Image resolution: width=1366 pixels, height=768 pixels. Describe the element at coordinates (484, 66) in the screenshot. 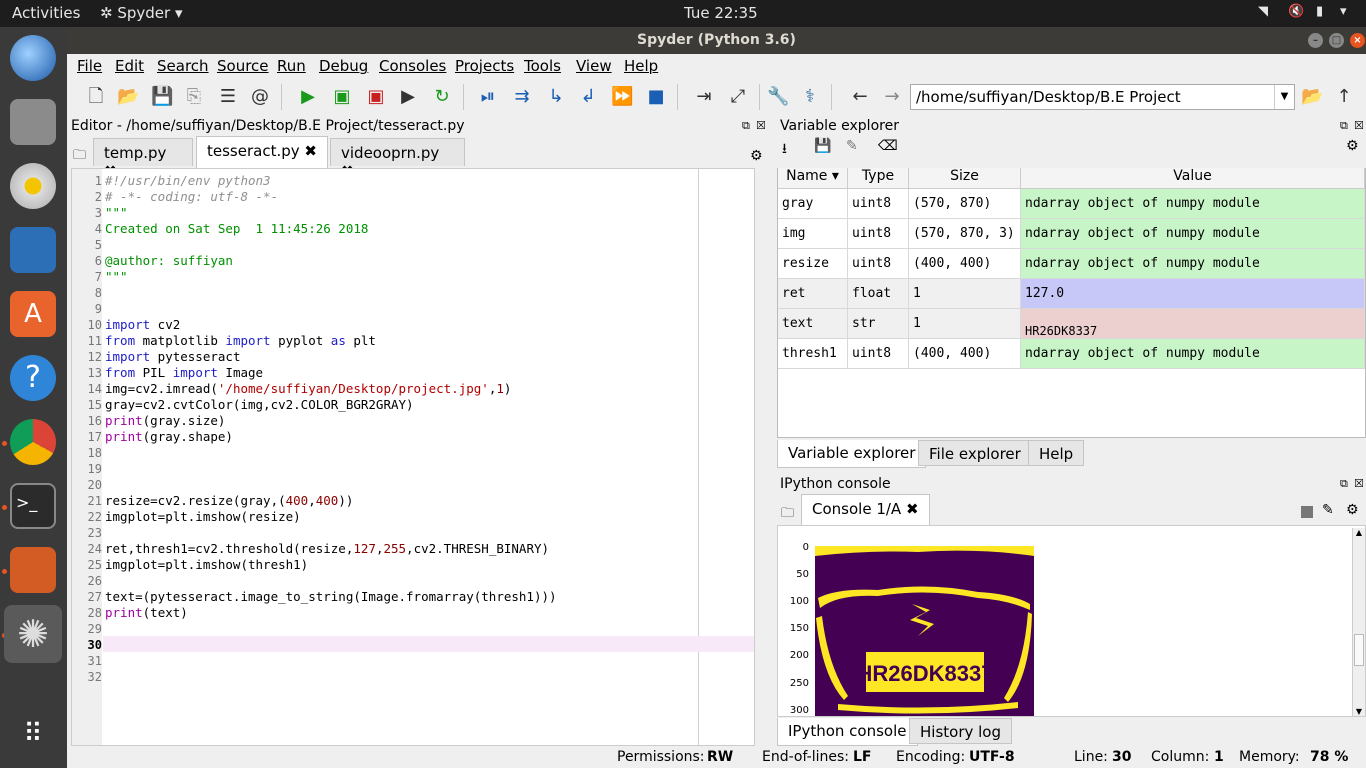

I see `menu-projects: Projects` at that location.